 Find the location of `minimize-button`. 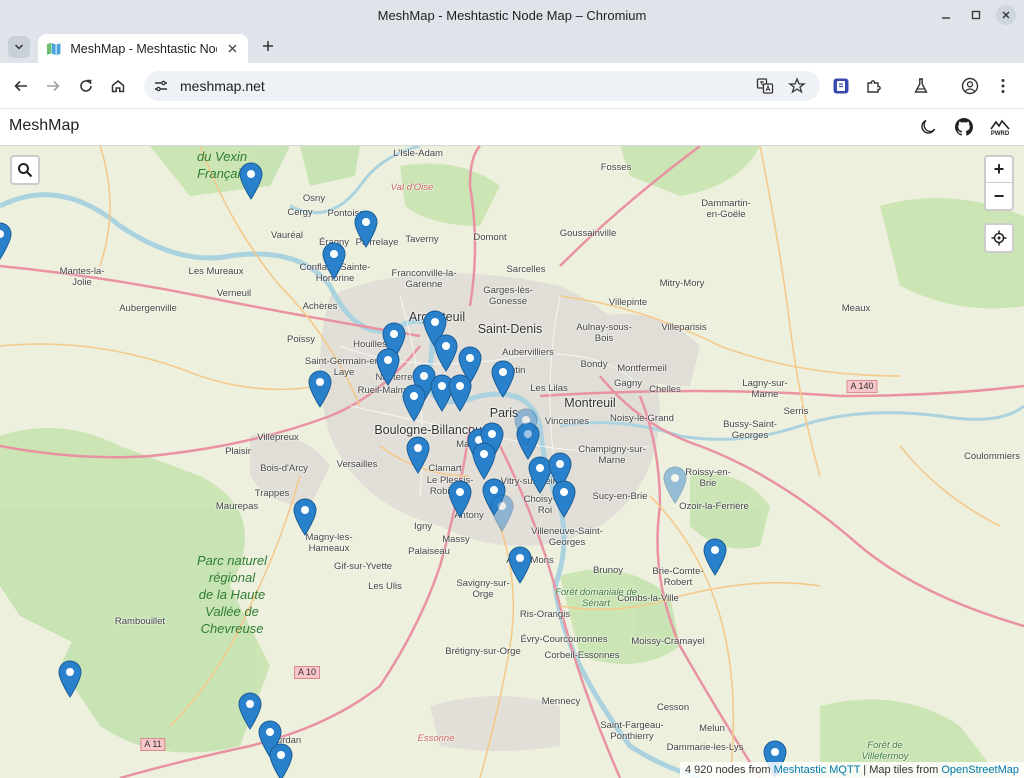

minimize-button is located at coordinates (946, 15).